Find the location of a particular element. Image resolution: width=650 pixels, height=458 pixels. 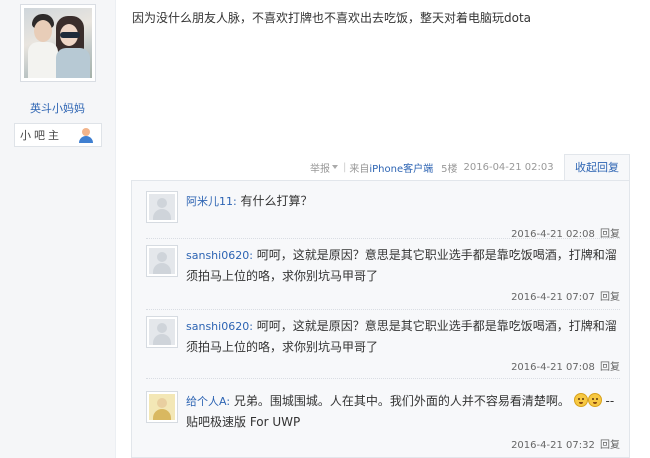

reply-text: 有什么打算？ is located at coordinates (276, 201).